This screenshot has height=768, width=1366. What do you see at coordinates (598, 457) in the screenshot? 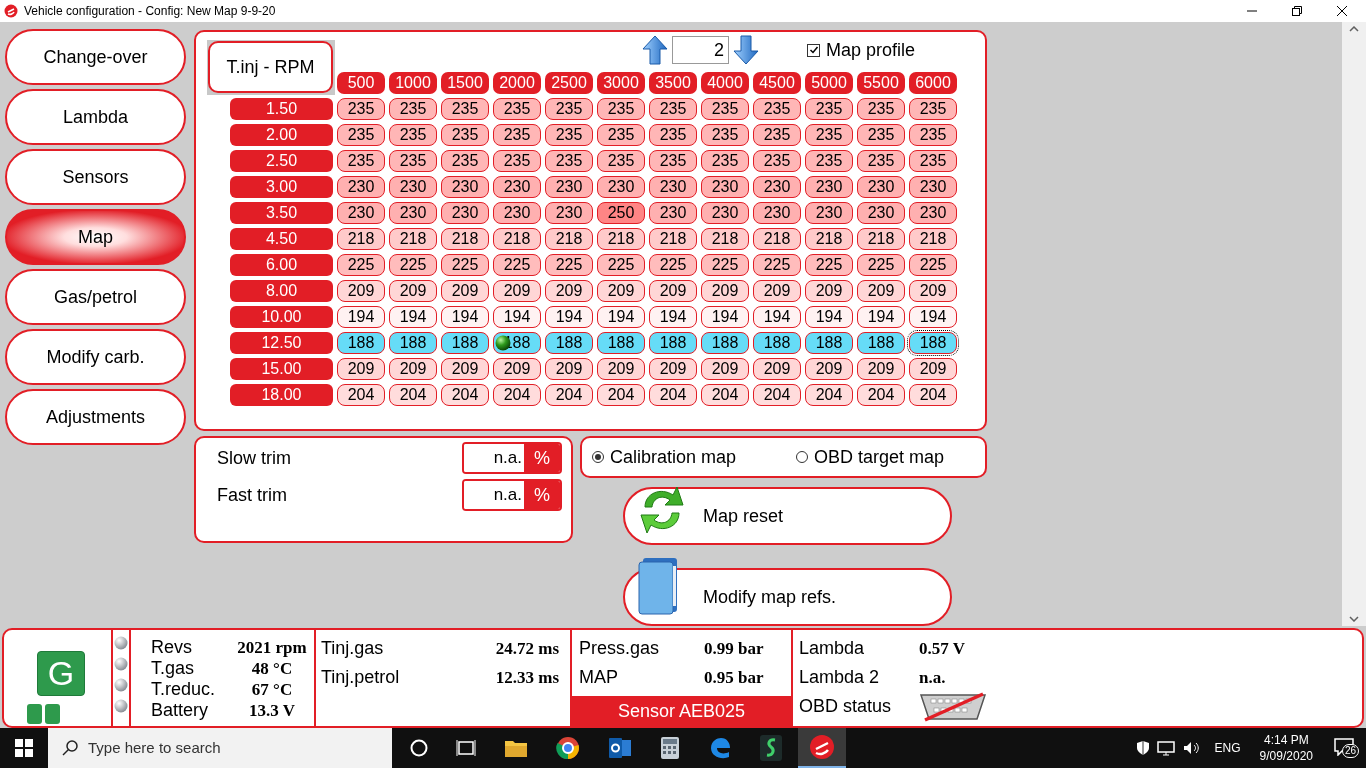
I see `radio-button` at bounding box center [598, 457].